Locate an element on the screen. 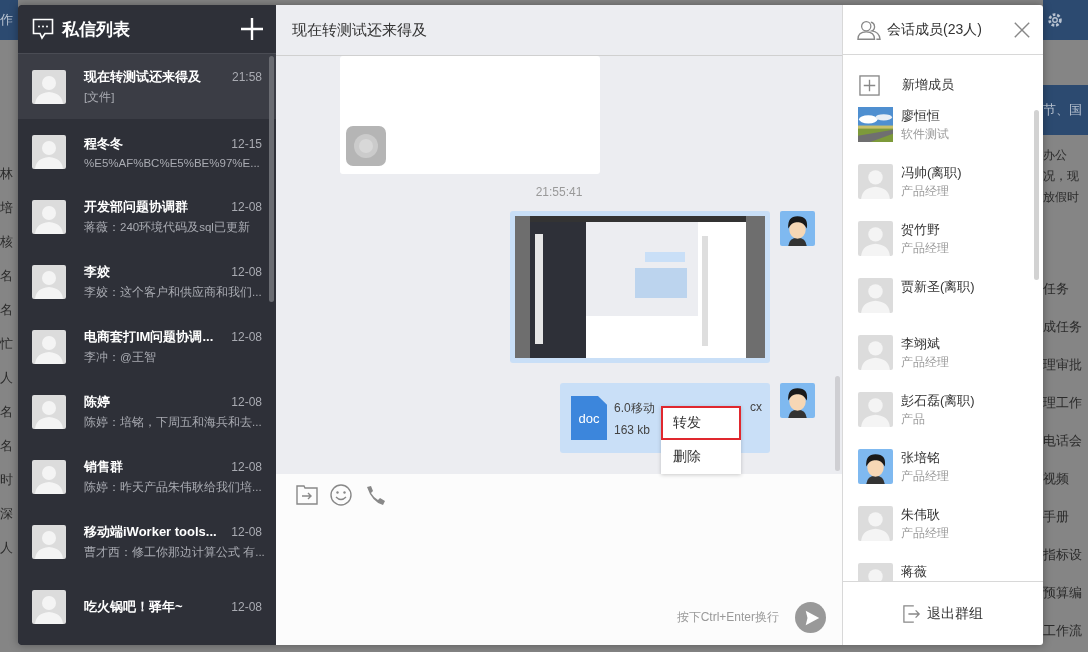 This screenshot has height=652, width=1088. chat-name: 程冬冬 is located at coordinates (103, 143).